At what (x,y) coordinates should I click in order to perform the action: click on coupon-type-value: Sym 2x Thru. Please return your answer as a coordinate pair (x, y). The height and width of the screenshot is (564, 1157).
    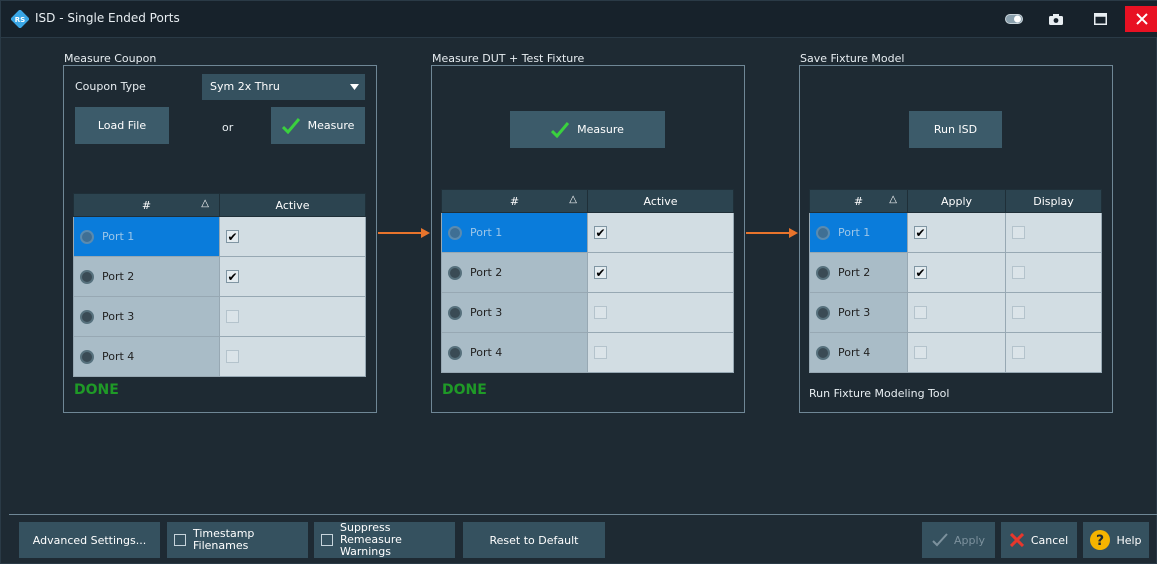
    Looking at the image, I should click on (245, 86).